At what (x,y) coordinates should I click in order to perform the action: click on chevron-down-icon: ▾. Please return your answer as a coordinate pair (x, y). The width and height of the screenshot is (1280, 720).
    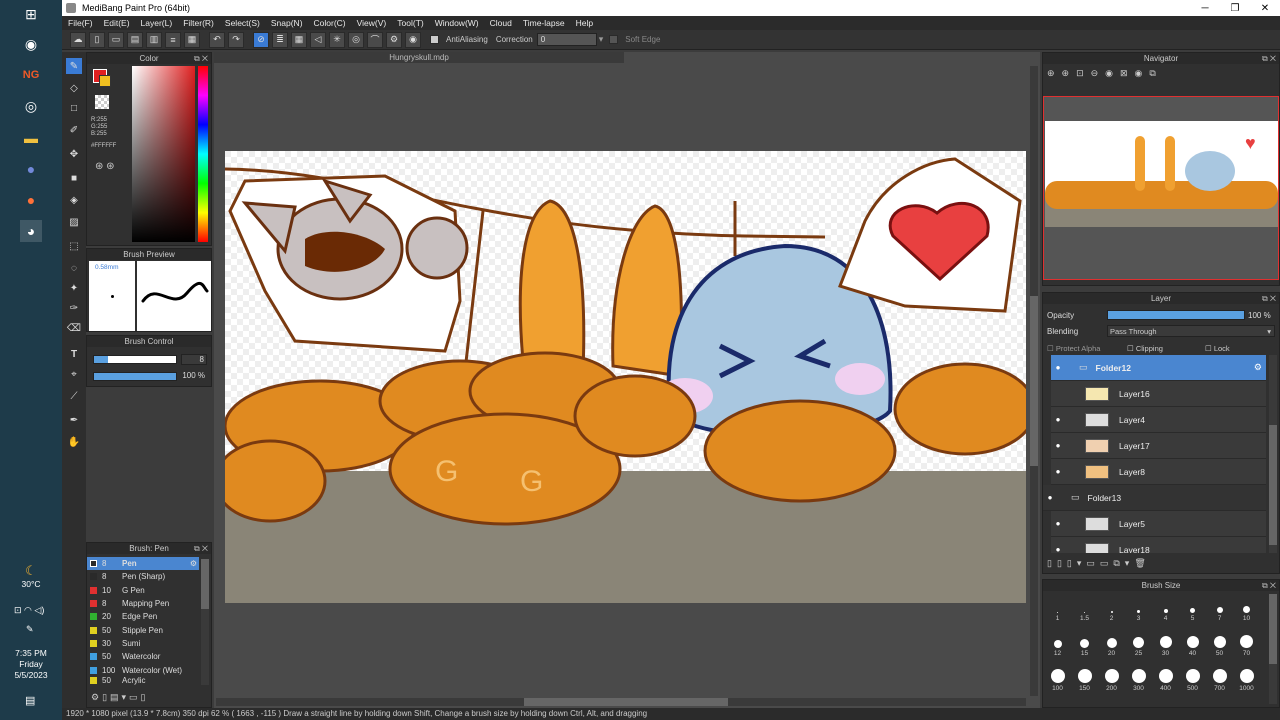
    Looking at the image, I should click on (601, 39).